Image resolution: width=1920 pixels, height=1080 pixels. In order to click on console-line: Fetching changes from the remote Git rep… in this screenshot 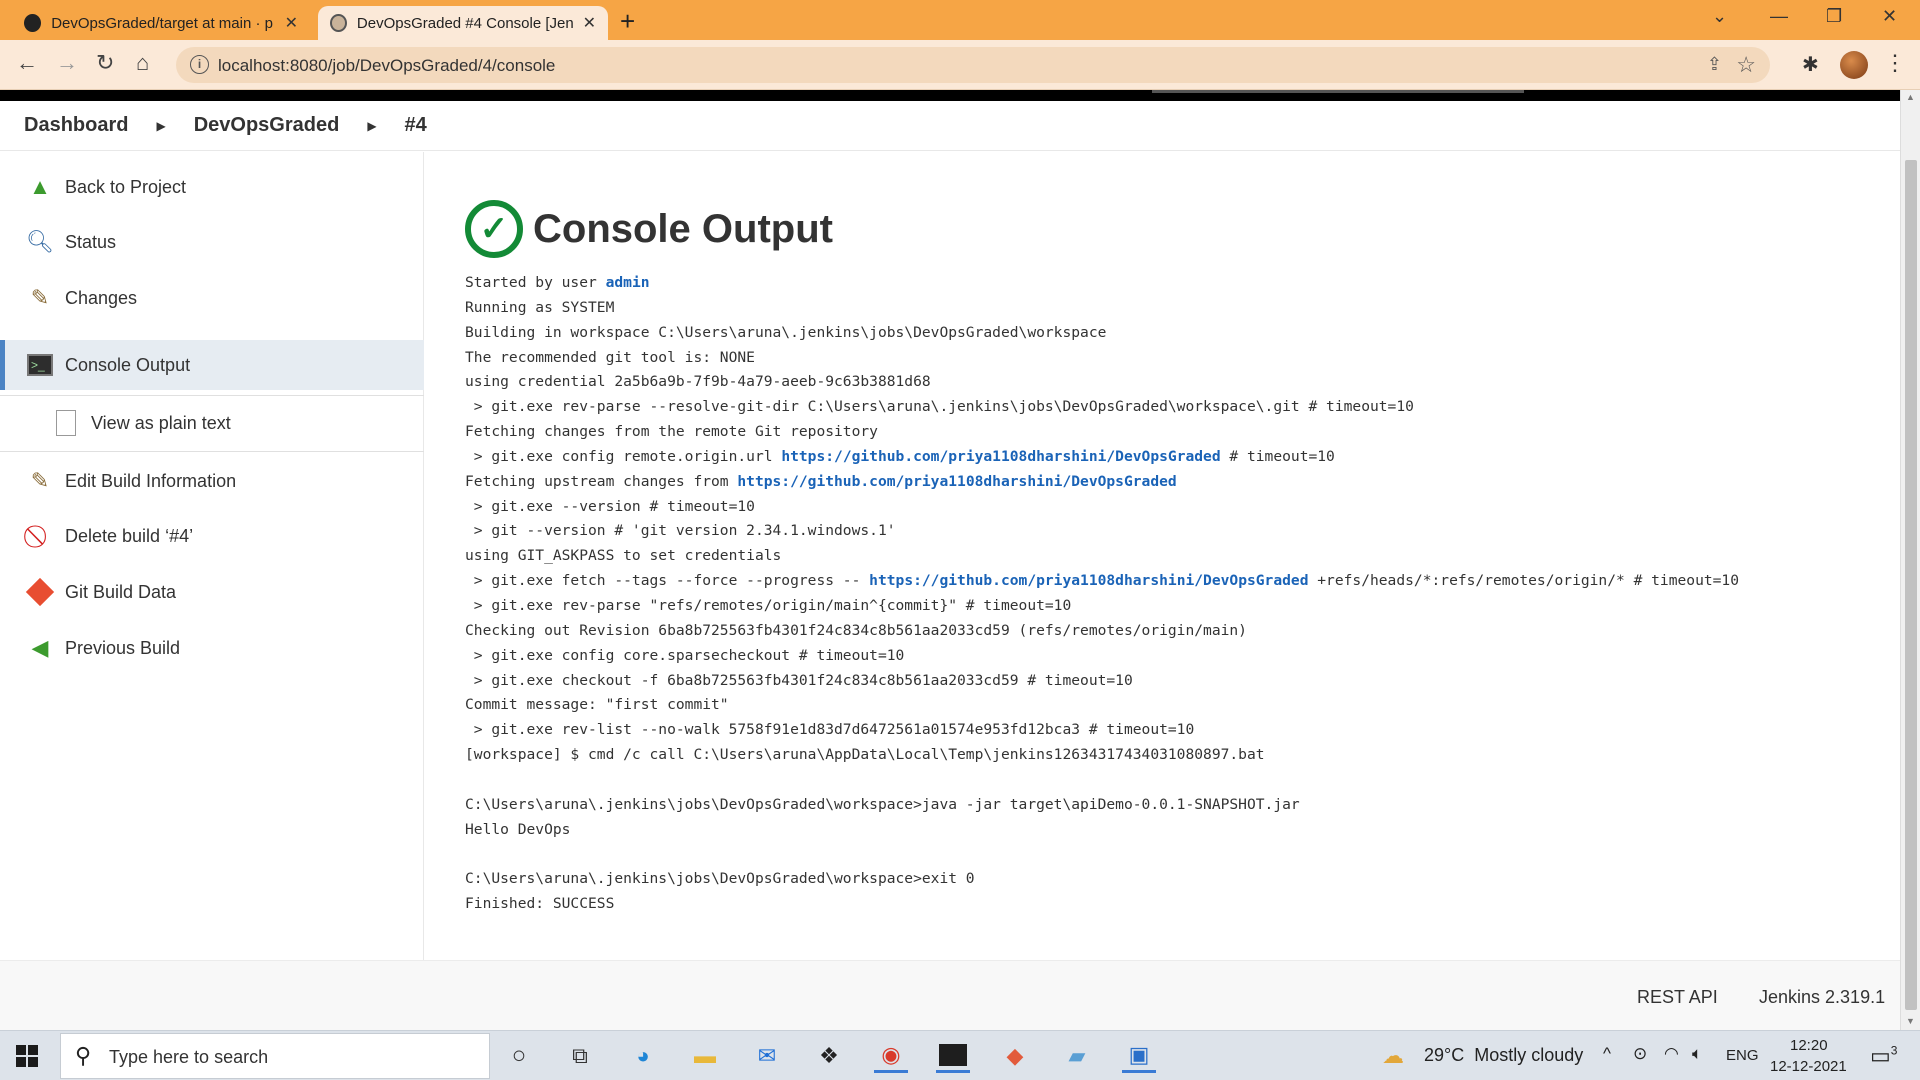, I will do `click(671, 432)`.